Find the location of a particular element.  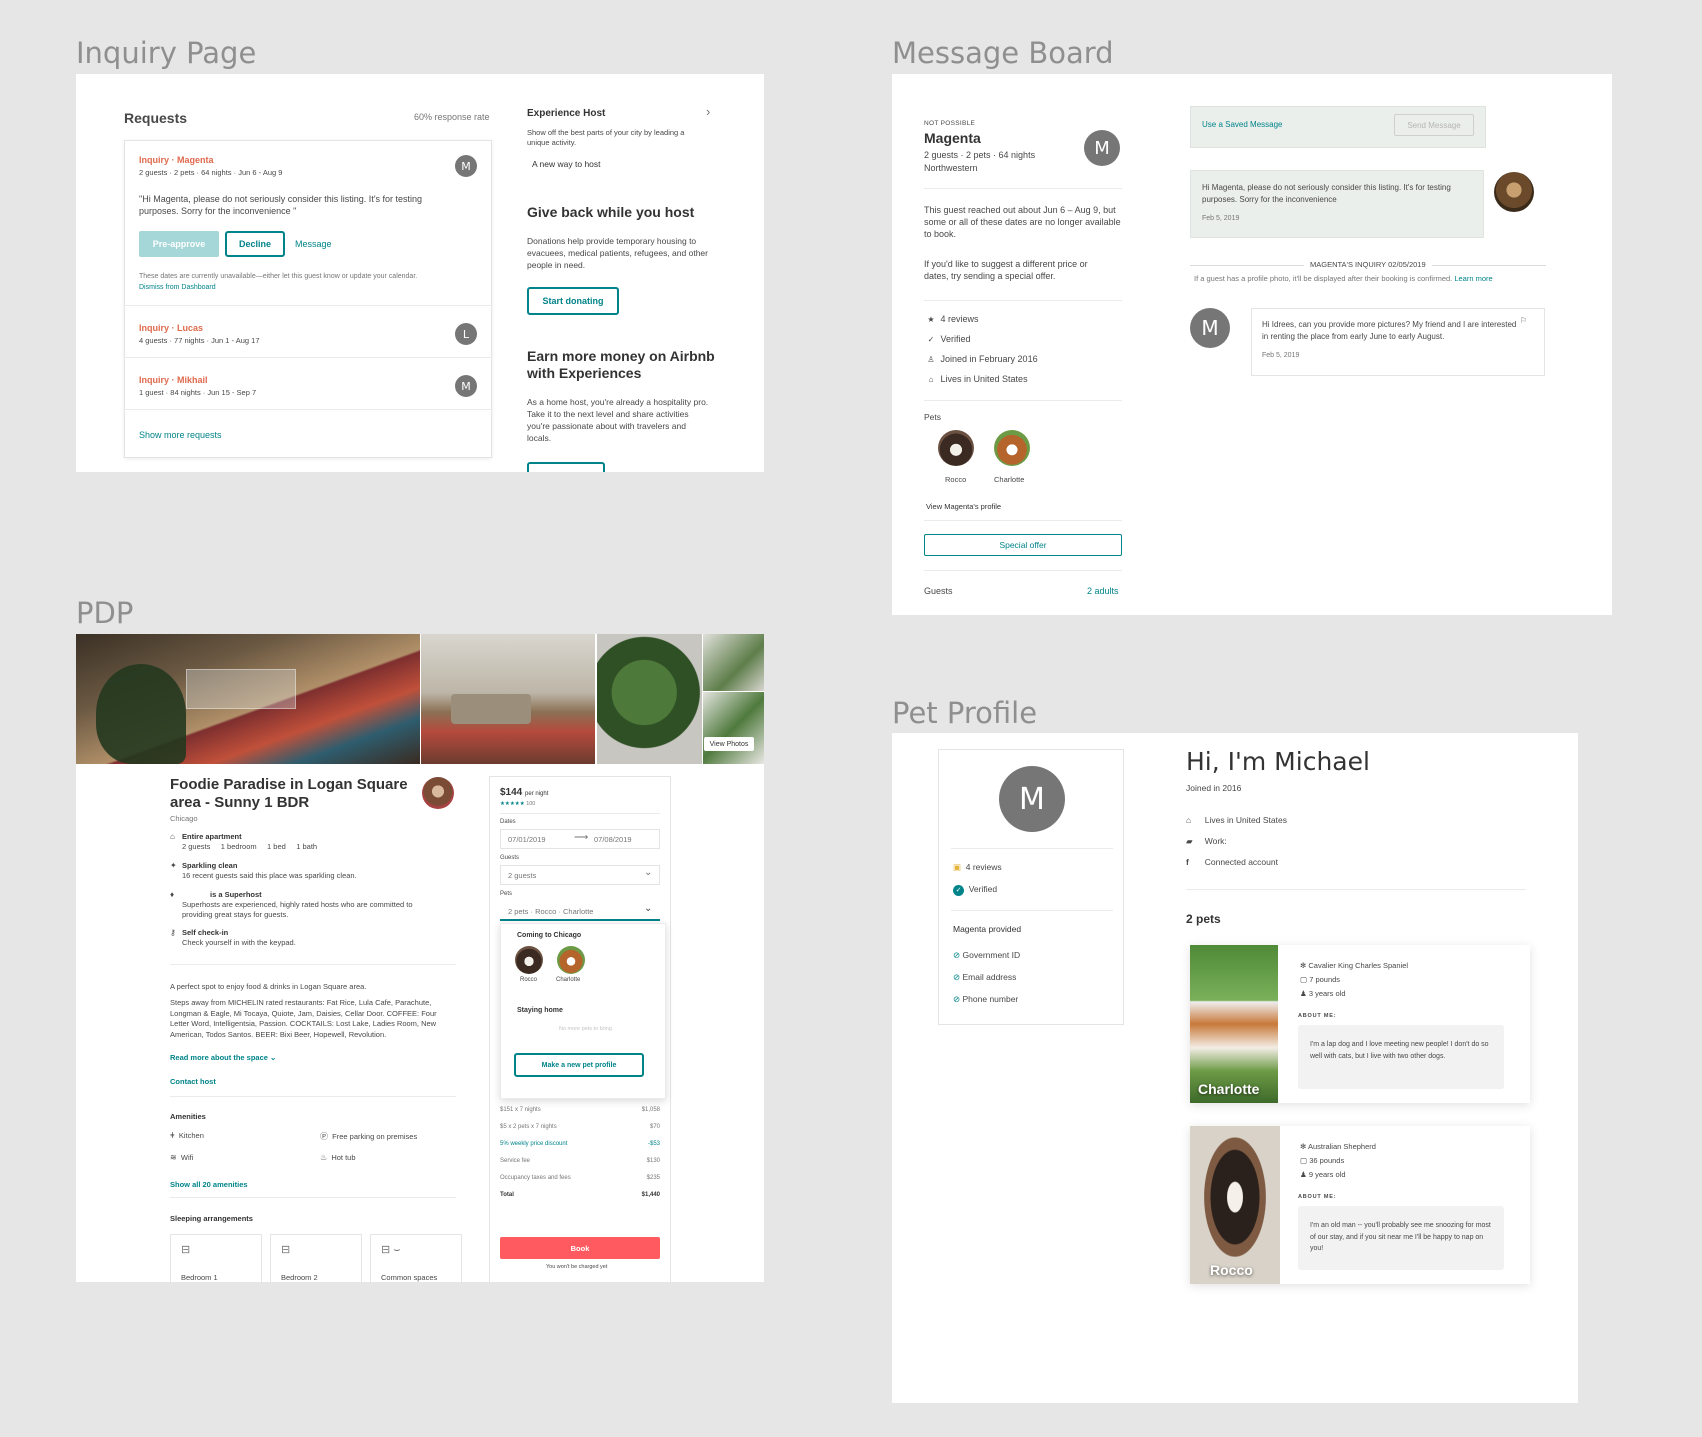

amenities-title: Amenities is located at coordinates (188, 1116).